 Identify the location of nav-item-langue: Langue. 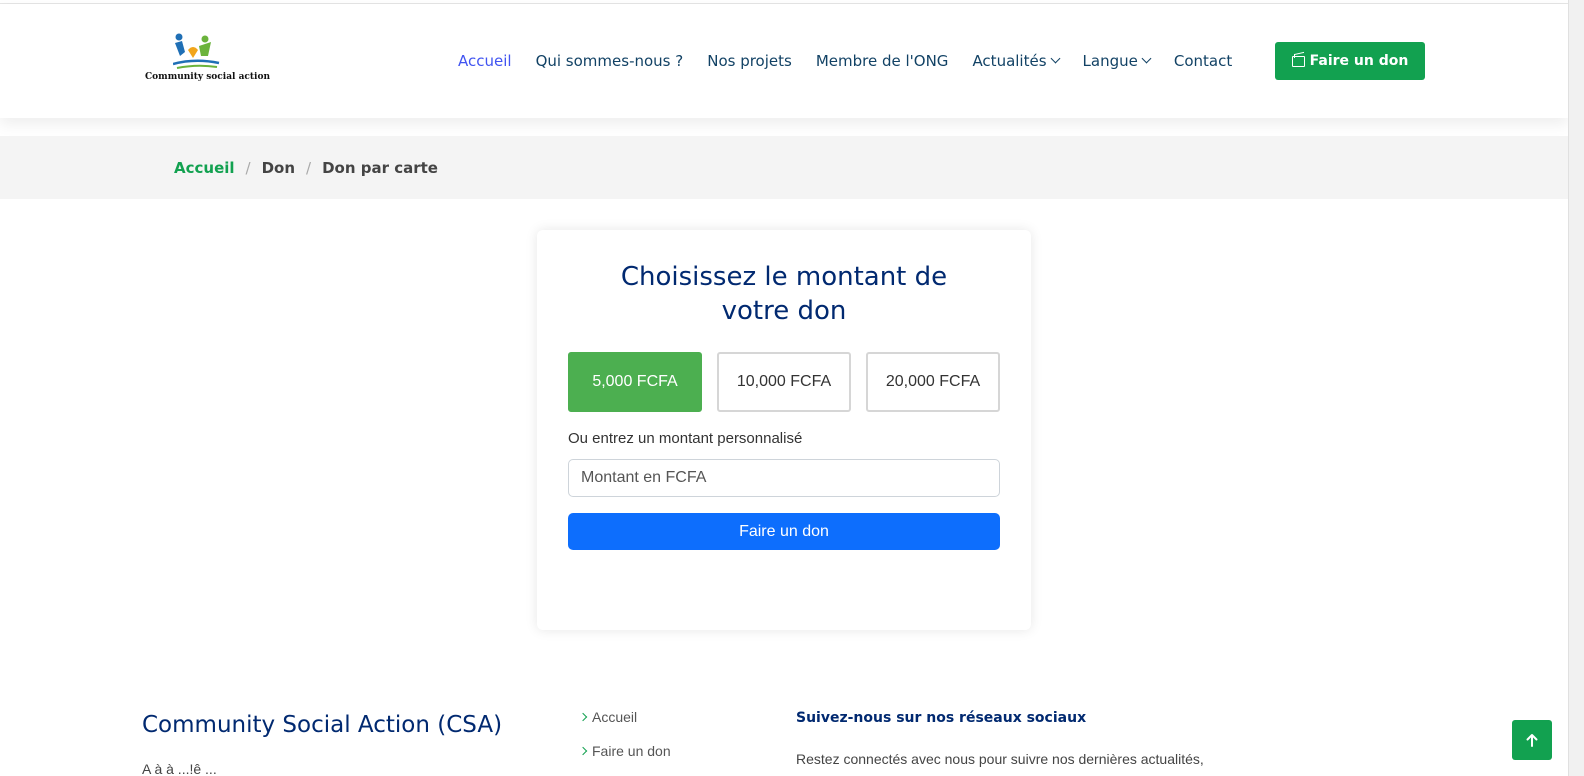
(1117, 61).